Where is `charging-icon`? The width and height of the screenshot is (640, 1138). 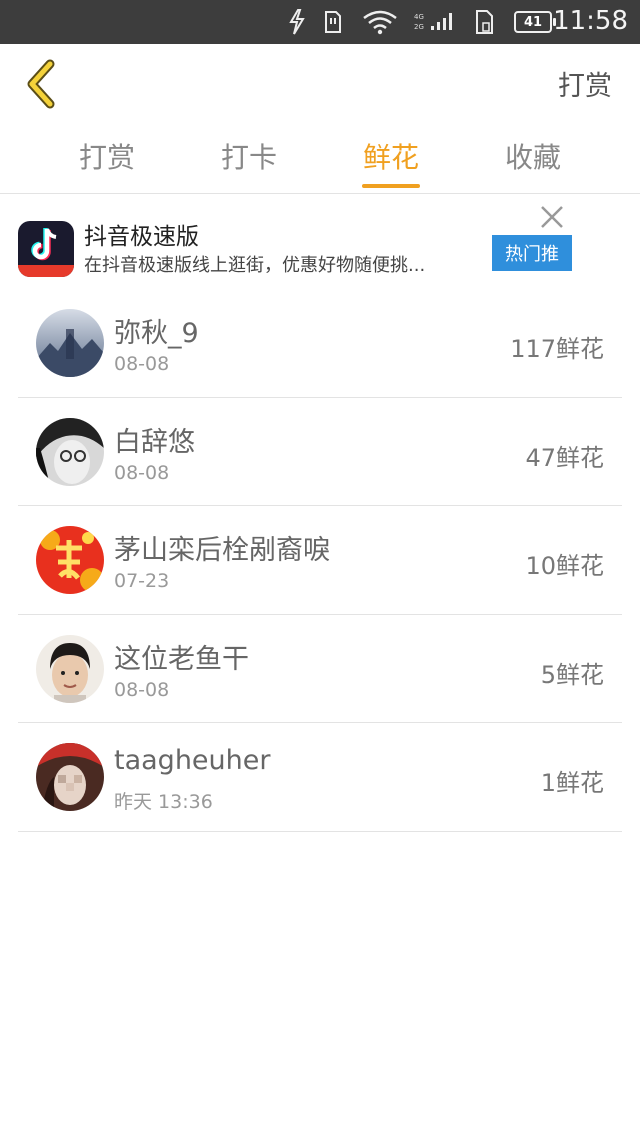
charging-icon is located at coordinates (297, 22).